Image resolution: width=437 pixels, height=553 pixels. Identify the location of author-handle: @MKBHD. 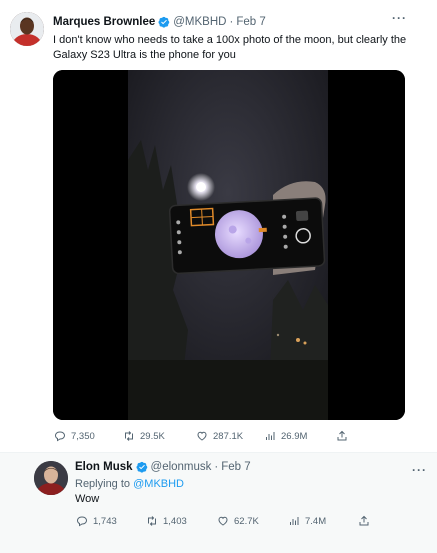
(199, 22).